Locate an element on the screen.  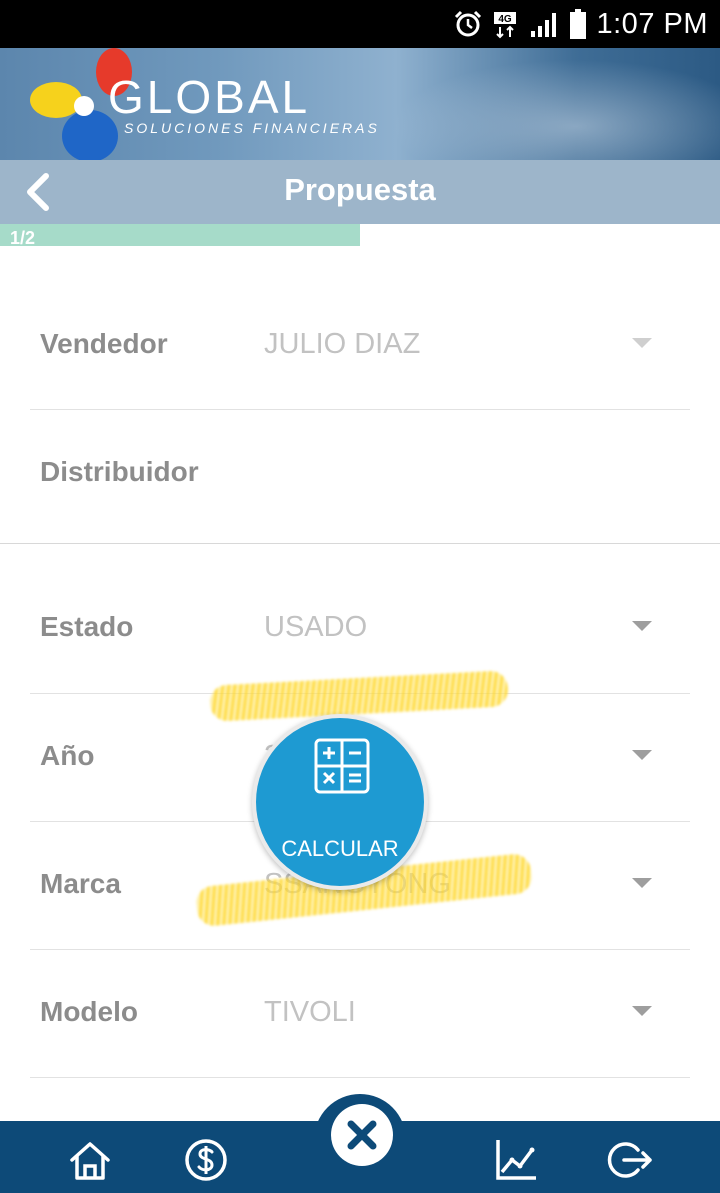
close-icon is located at coordinates (362, 1135).